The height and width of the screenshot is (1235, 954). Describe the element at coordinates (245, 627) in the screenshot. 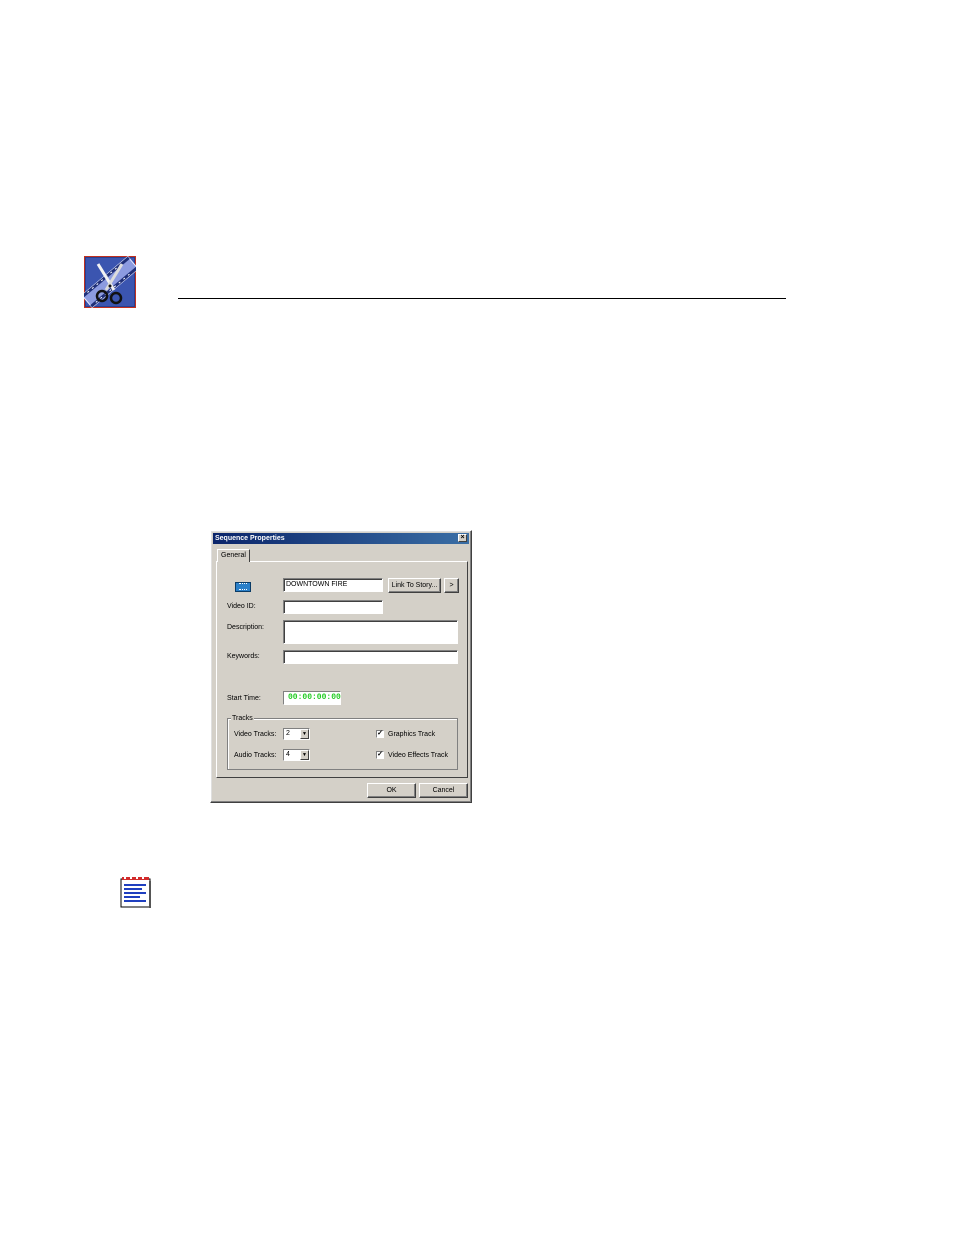

I see `description-label: Description:` at that location.